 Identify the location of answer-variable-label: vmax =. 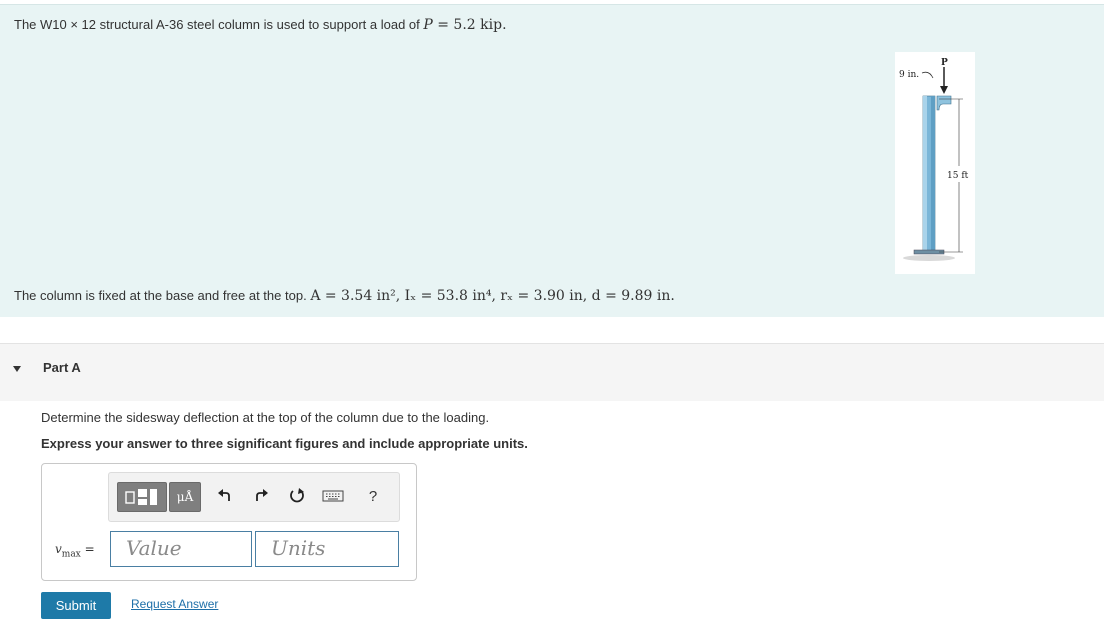
(75, 550).